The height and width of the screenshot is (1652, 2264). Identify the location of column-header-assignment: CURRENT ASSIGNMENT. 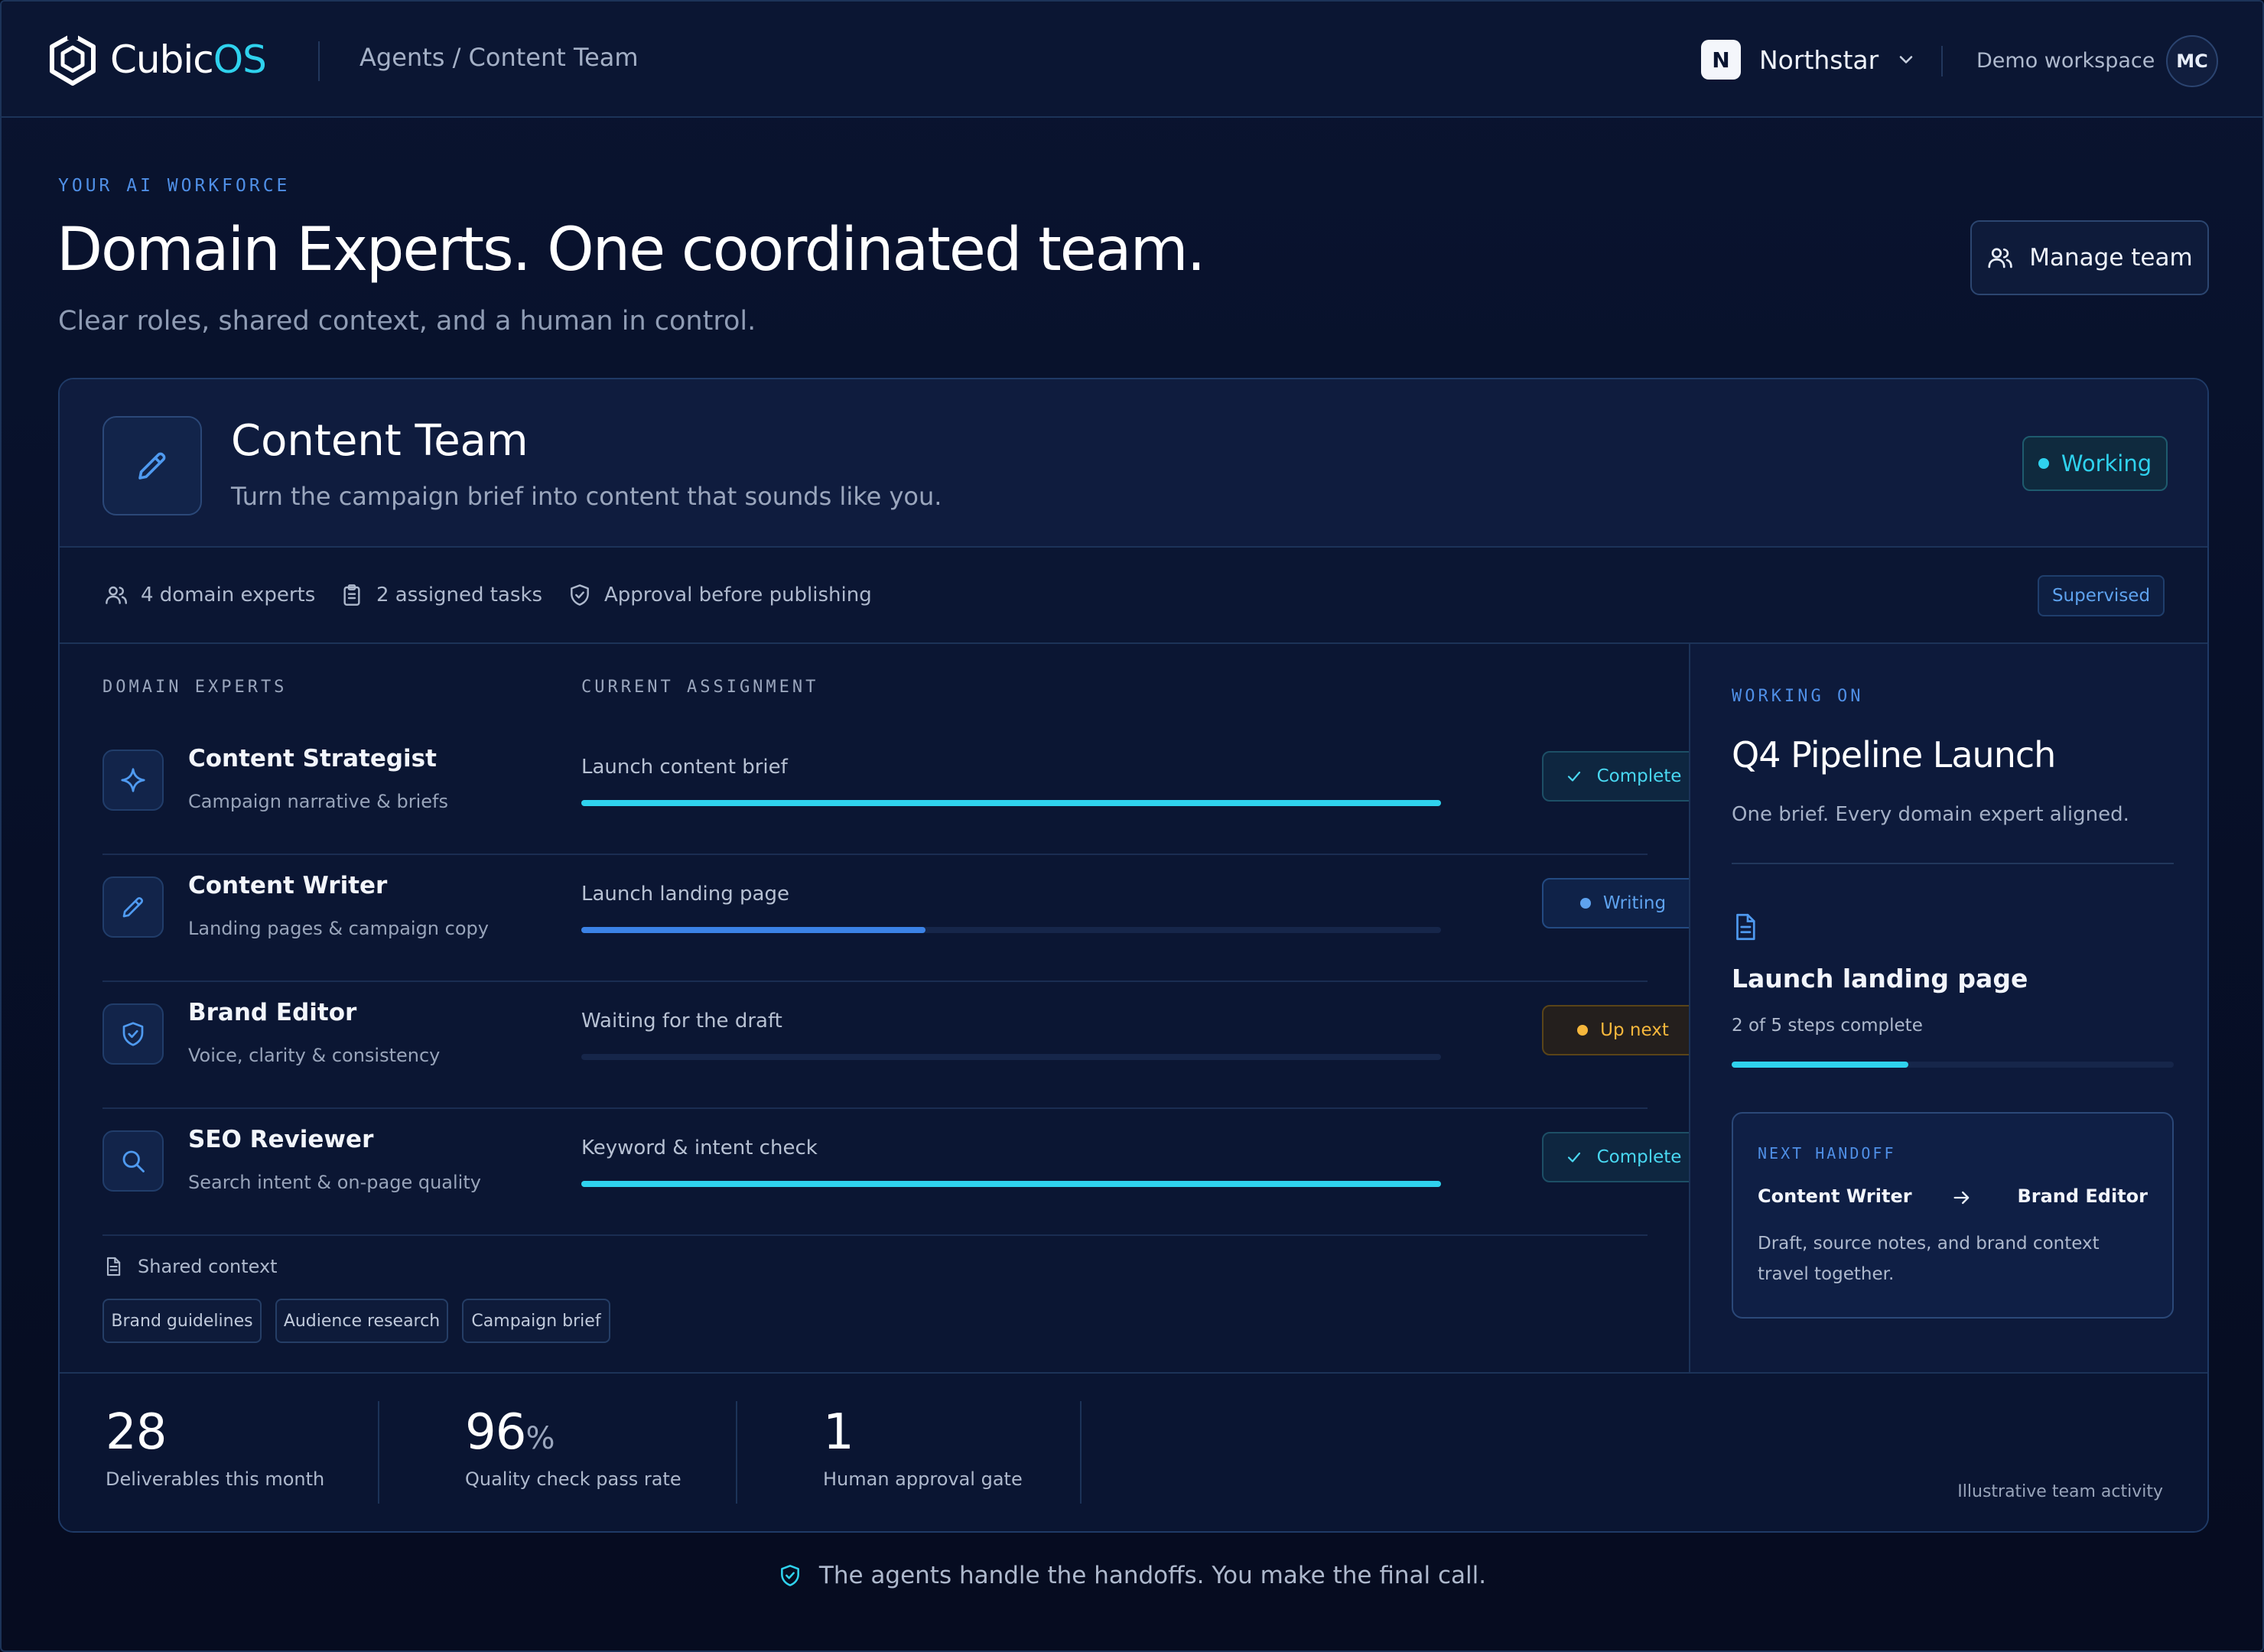
(700, 688).